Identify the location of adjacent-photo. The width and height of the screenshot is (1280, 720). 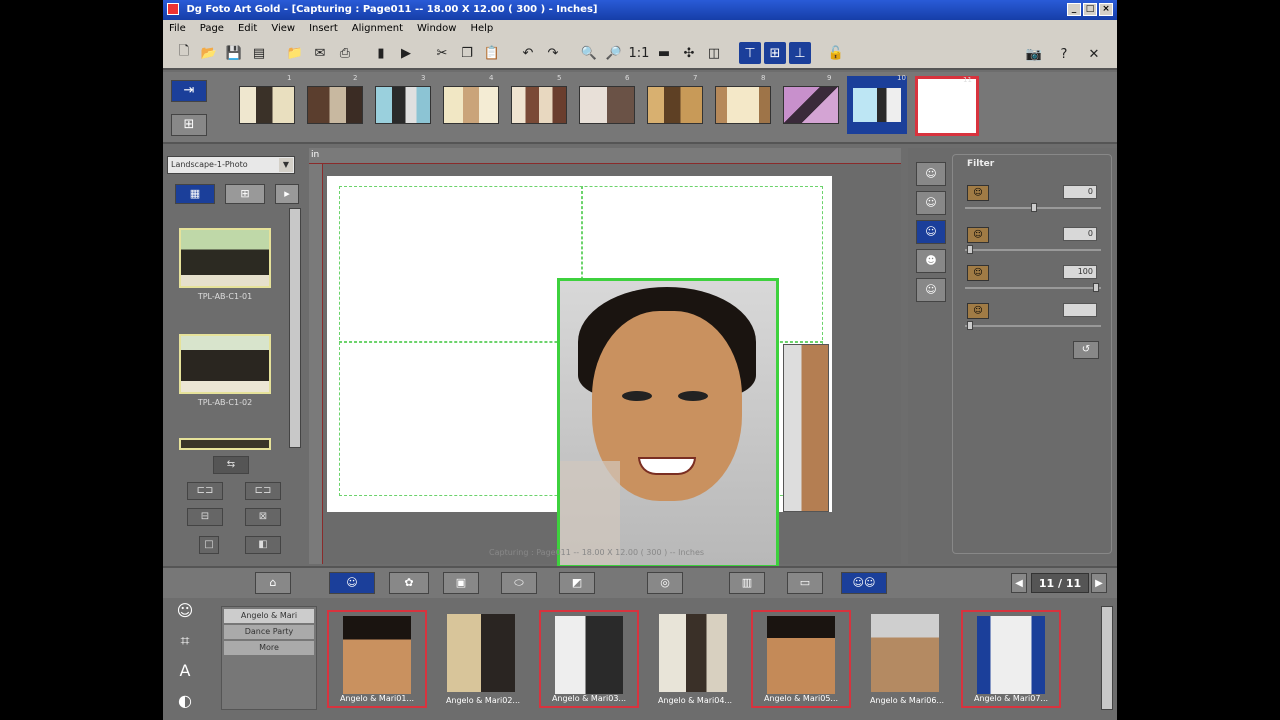
(806, 428).